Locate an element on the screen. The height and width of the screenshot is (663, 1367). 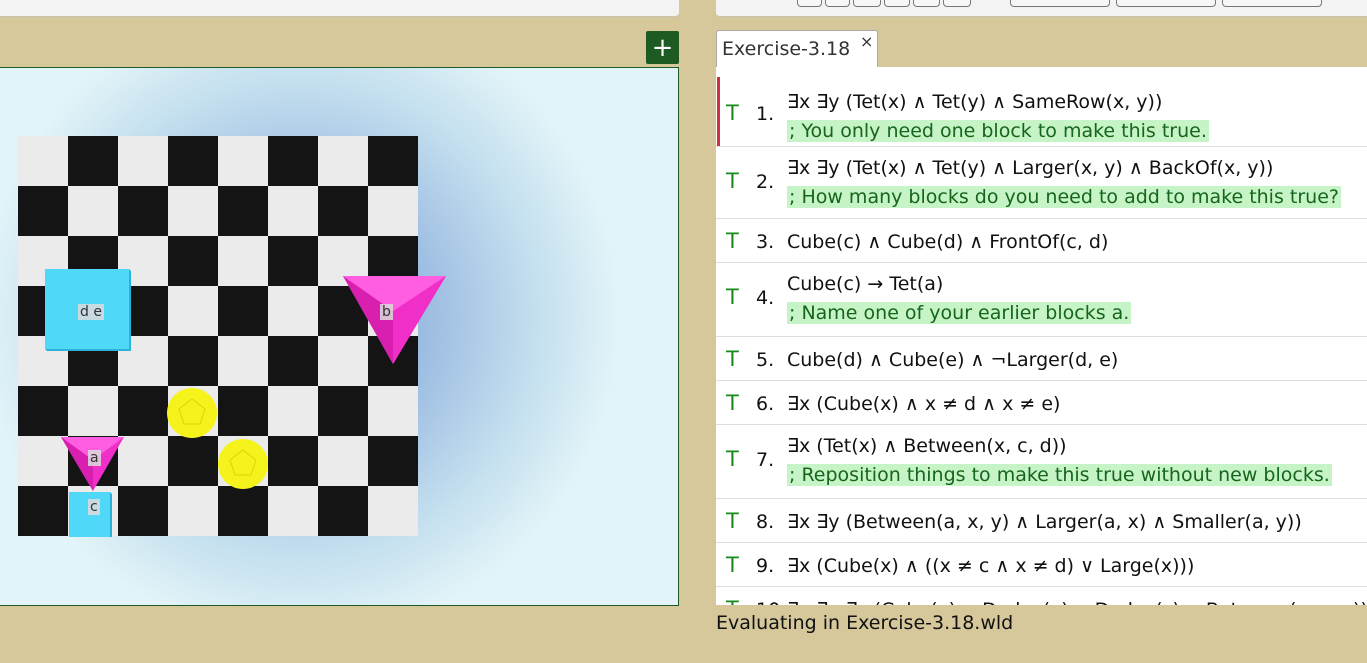
top-right-toolbar is located at coordinates (1041, 8).